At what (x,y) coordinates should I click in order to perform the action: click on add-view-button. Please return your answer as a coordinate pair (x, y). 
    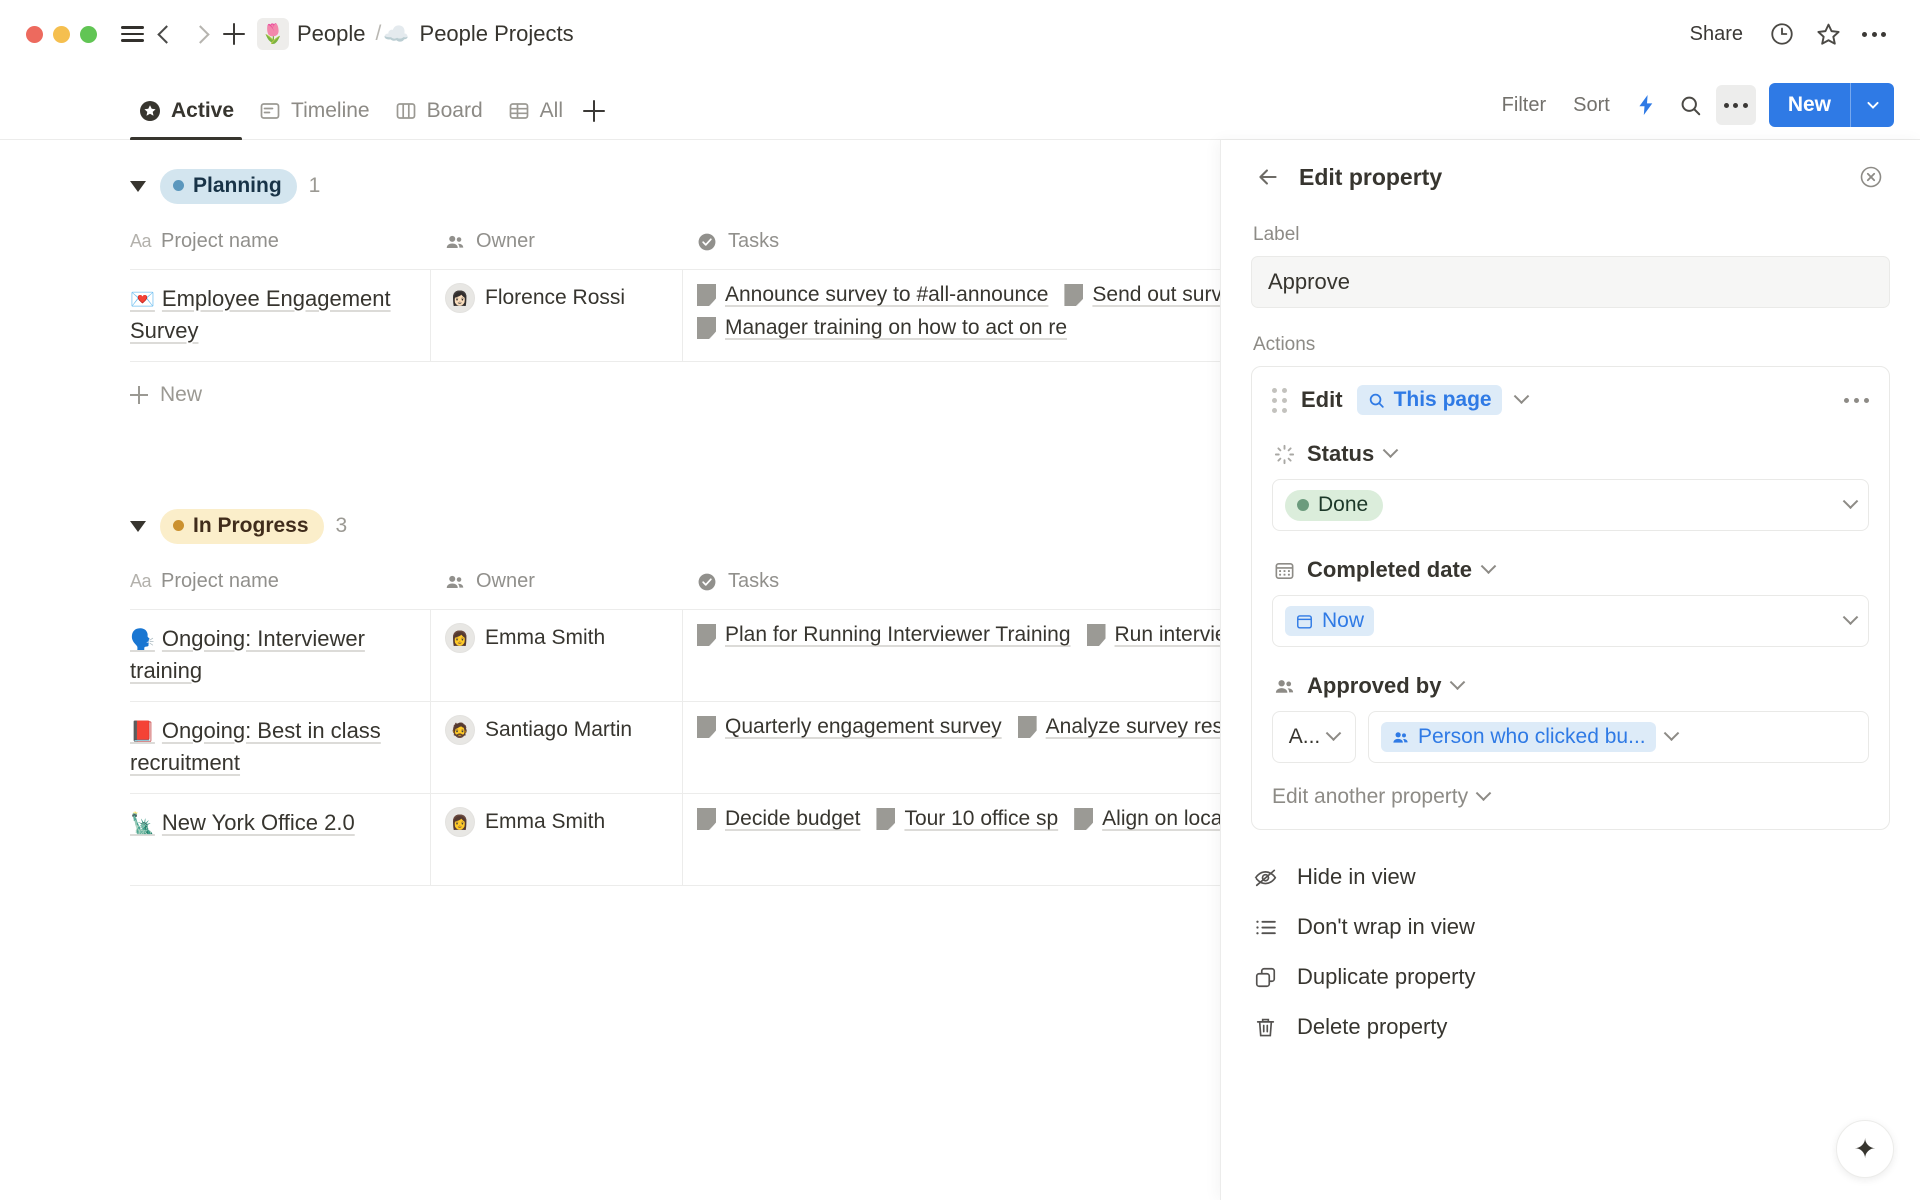
    Looking at the image, I should click on (596, 103).